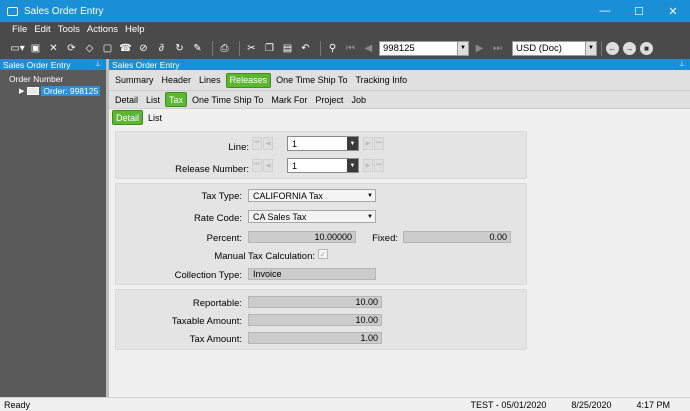  Describe the element at coordinates (305, 48) in the screenshot. I see `undo-icon: ↶` at that location.